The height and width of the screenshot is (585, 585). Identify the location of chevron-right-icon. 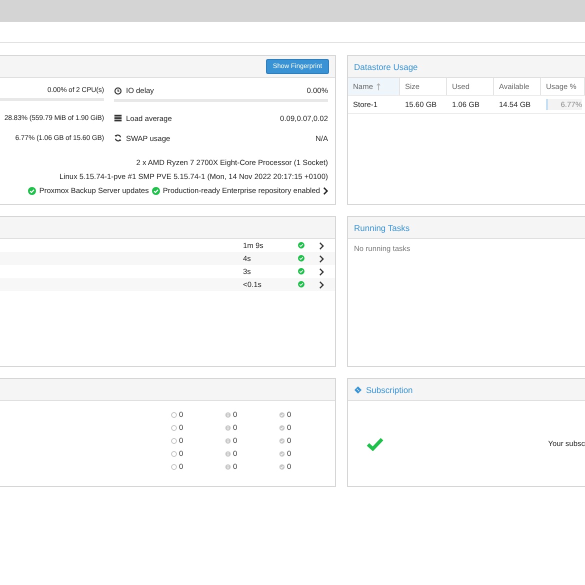
(325, 190).